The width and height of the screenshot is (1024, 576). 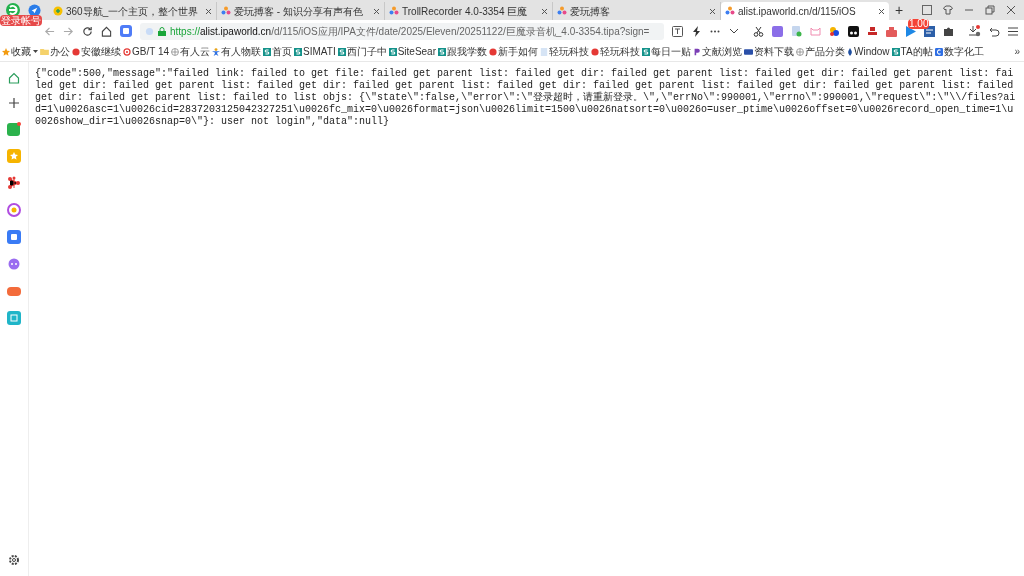 What do you see at coordinates (696, 31) in the screenshot?
I see `lightning-icon` at bounding box center [696, 31].